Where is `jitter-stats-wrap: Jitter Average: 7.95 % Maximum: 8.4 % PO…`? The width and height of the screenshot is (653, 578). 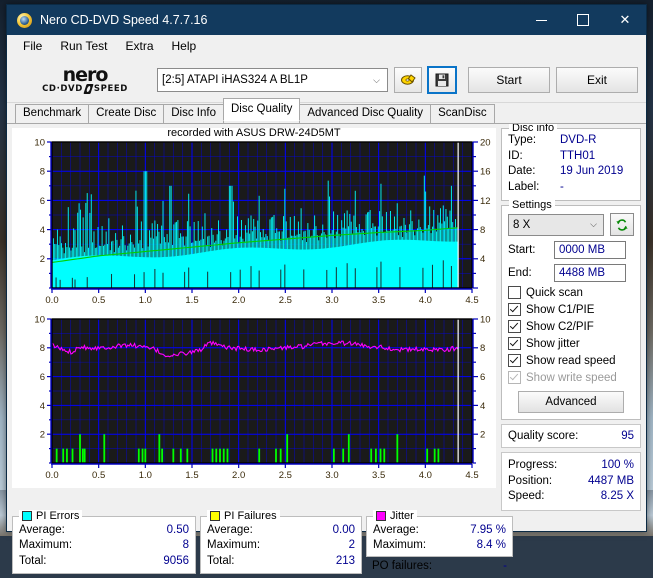 jitter-stats-wrap: Jitter Average: 7.95 % Maximum: 8.4 % PO… is located at coordinates (439, 545).